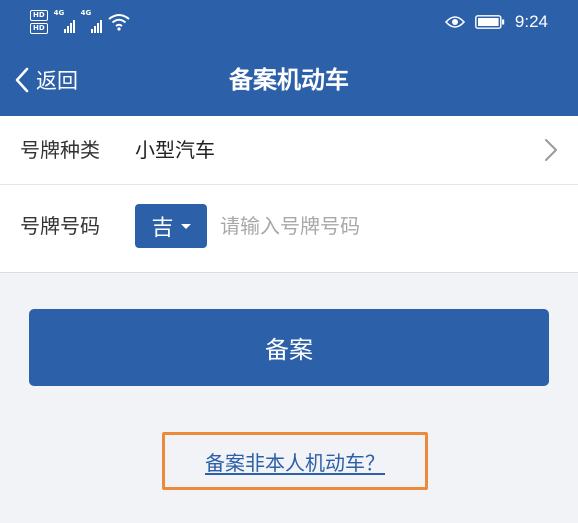  What do you see at coordinates (295, 461) in the screenshot?
I see `register-other-vehicle-link: 备案非本人机动车？` at bounding box center [295, 461].